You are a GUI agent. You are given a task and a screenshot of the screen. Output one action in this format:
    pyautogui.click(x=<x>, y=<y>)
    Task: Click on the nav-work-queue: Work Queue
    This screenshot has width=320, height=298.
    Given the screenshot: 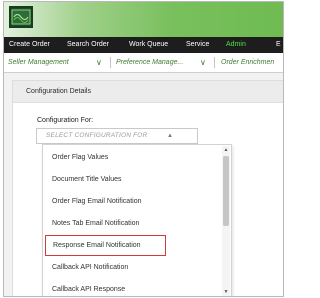 What is the action you would take?
    pyautogui.click(x=148, y=45)
    